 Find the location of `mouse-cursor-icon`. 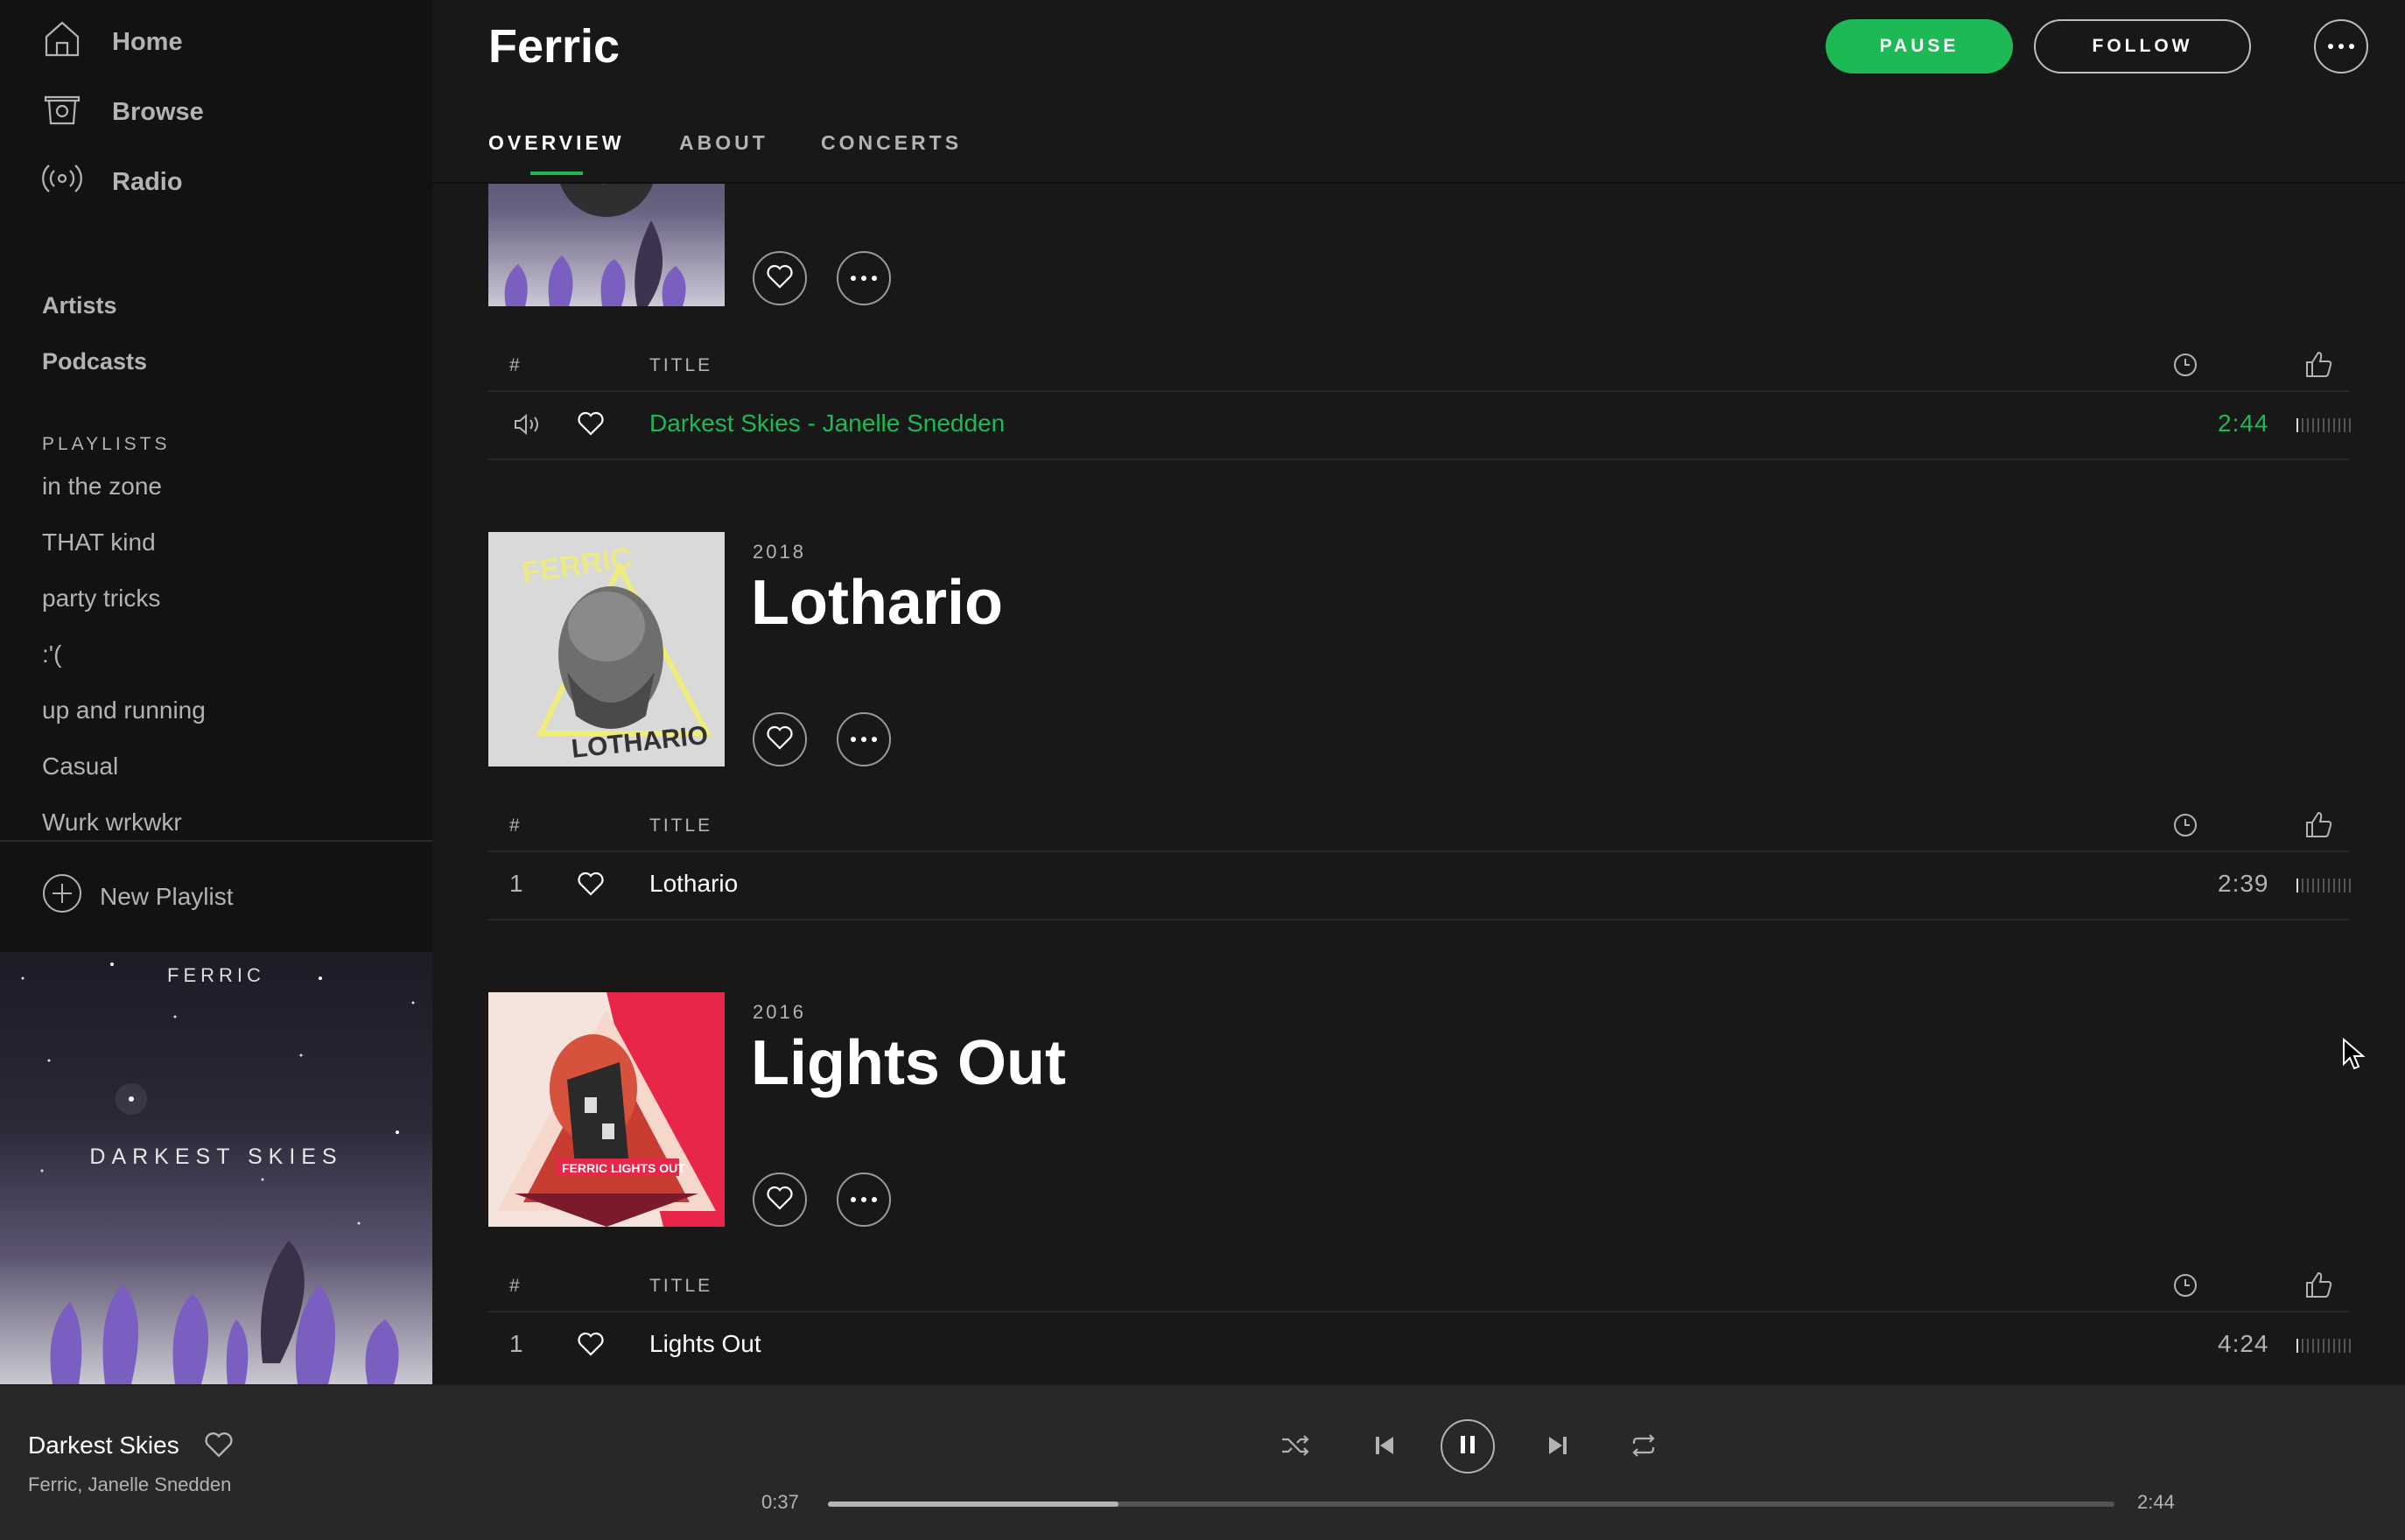

mouse-cursor-icon is located at coordinates (2354, 1056).